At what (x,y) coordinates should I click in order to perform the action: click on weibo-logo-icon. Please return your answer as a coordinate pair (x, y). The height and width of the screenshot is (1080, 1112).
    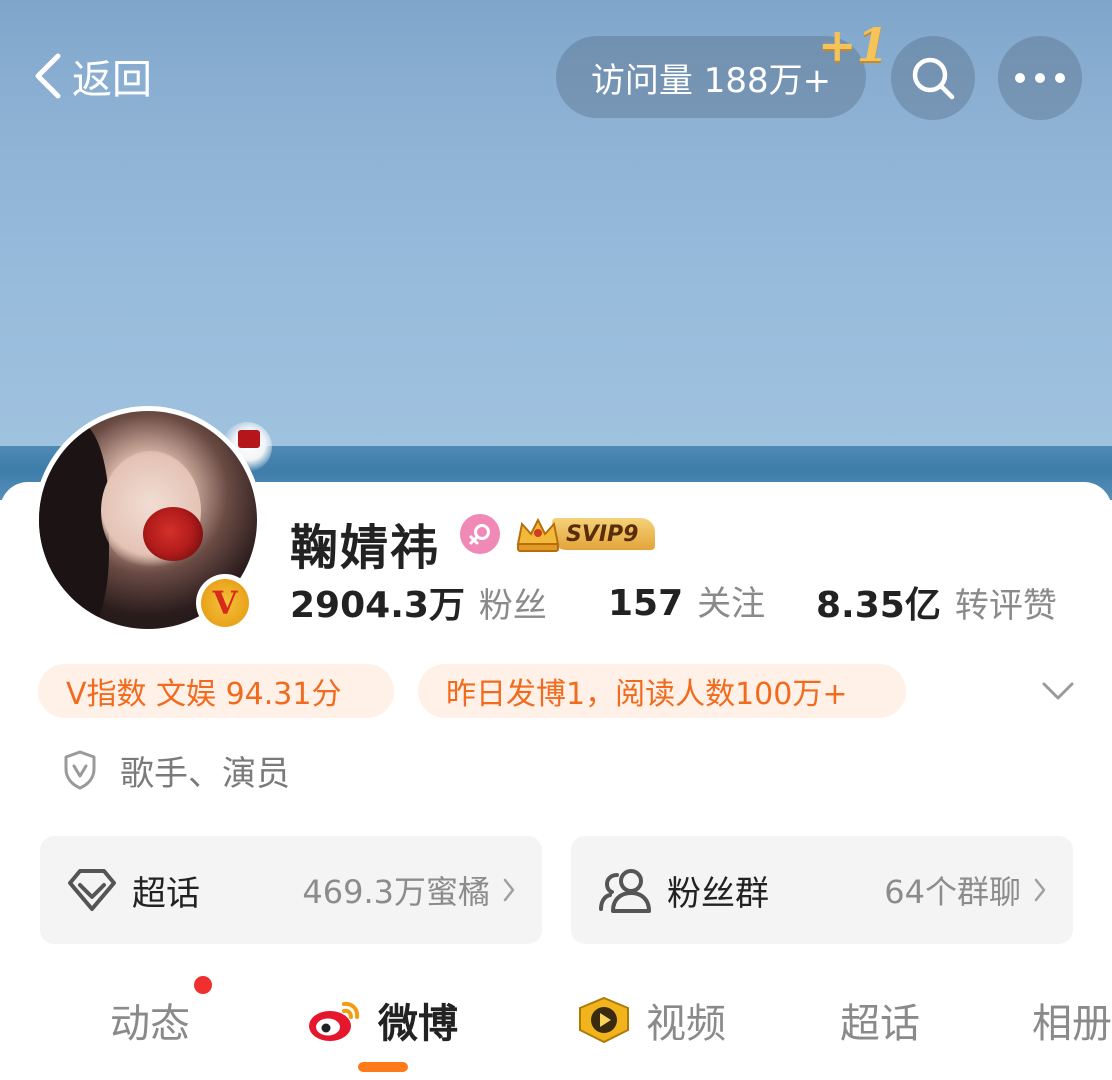
    Looking at the image, I should click on (334, 1021).